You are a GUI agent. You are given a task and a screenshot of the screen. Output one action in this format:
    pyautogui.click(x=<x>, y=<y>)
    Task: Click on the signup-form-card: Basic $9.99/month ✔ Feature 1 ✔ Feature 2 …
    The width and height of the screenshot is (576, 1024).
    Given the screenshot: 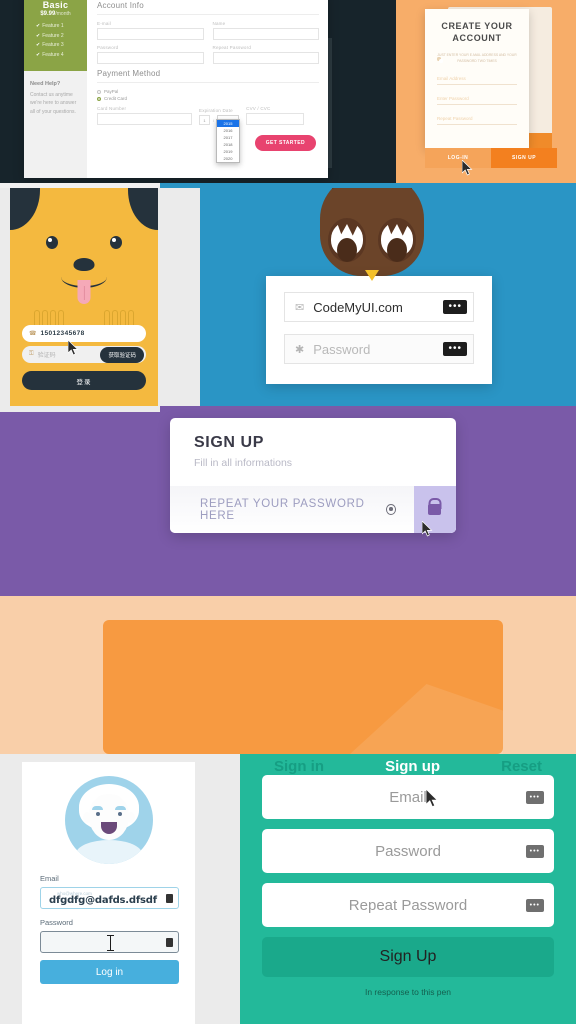 What is the action you would take?
    pyautogui.click(x=176, y=89)
    